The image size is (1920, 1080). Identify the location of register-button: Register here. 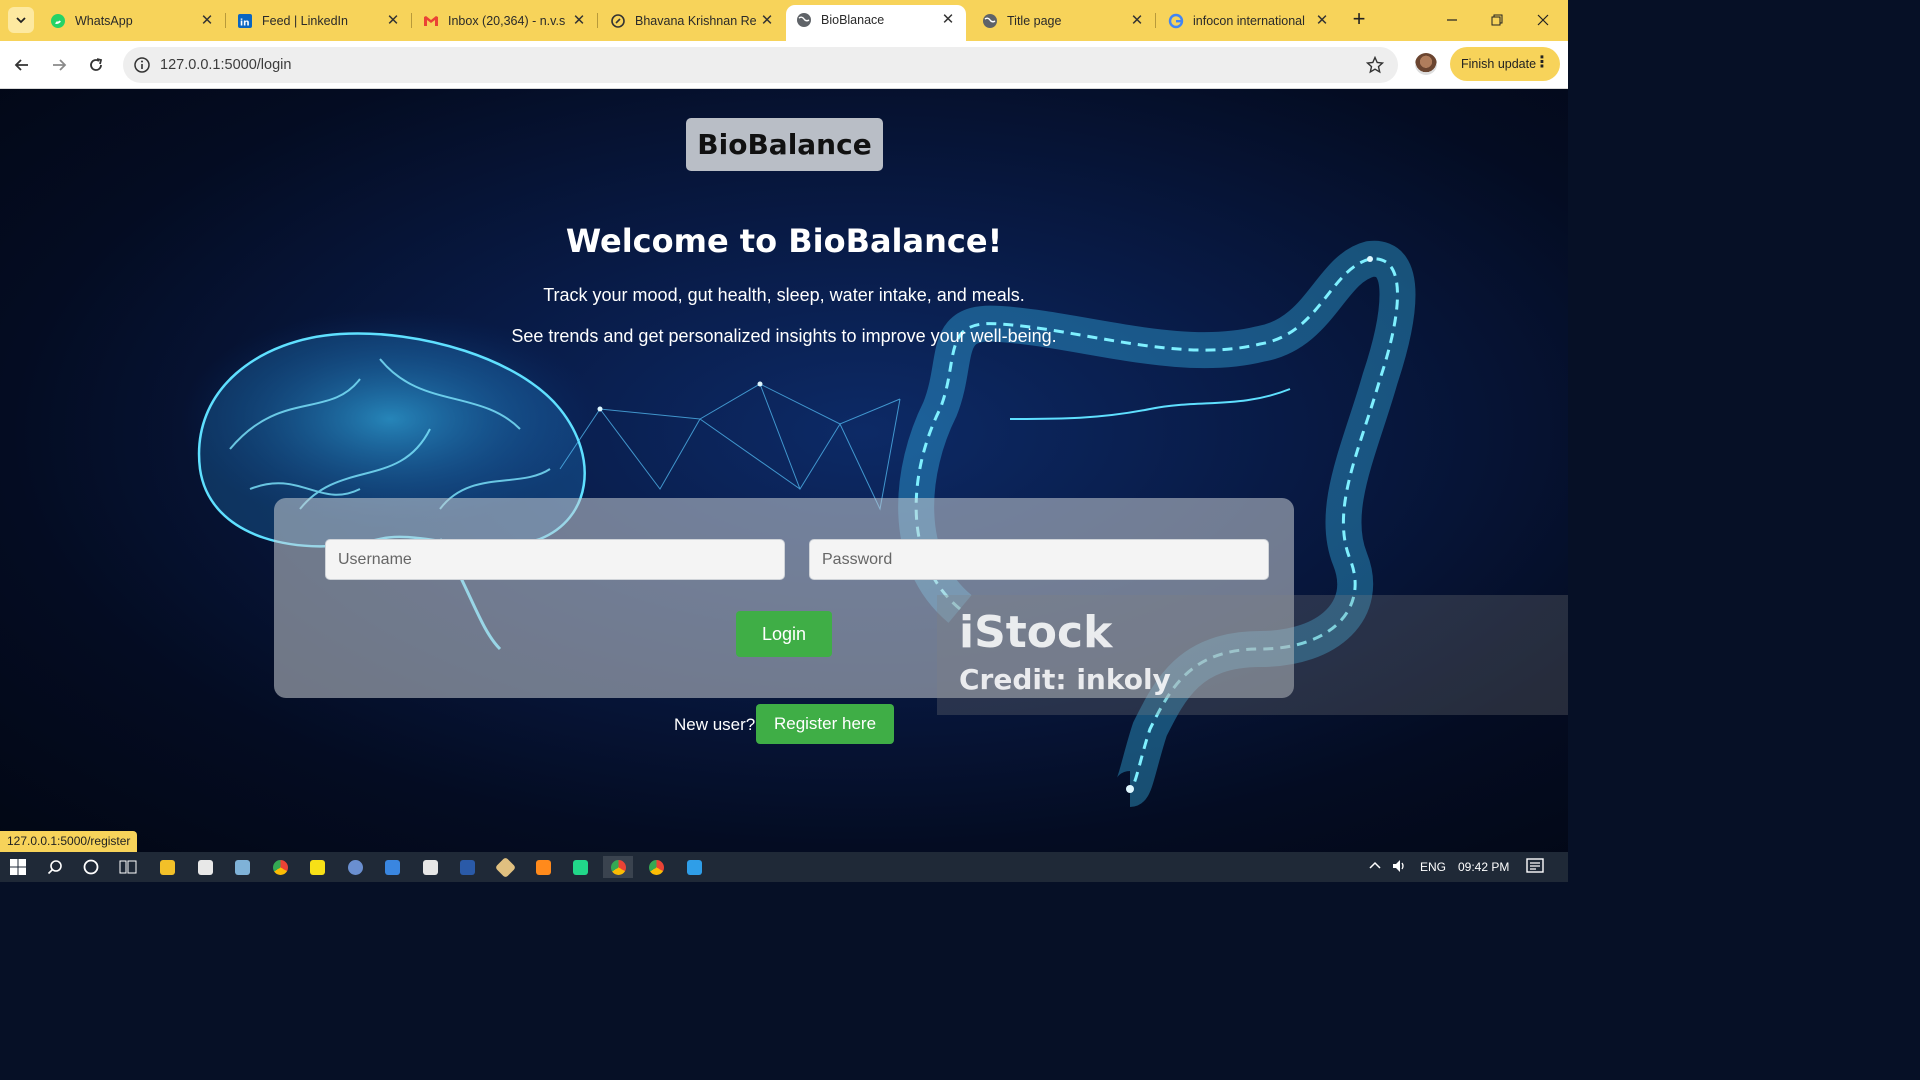
(825, 724).